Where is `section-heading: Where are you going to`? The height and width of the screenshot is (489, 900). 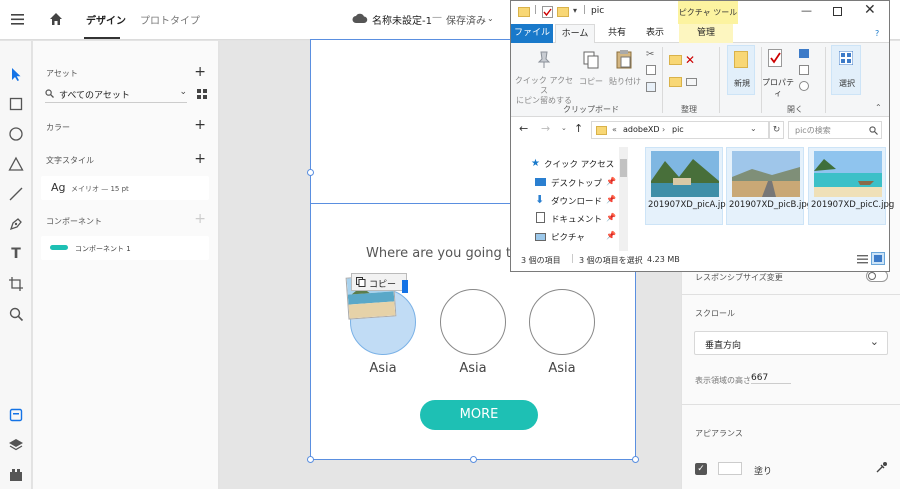 section-heading: Where are you going to is located at coordinates (442, 253).